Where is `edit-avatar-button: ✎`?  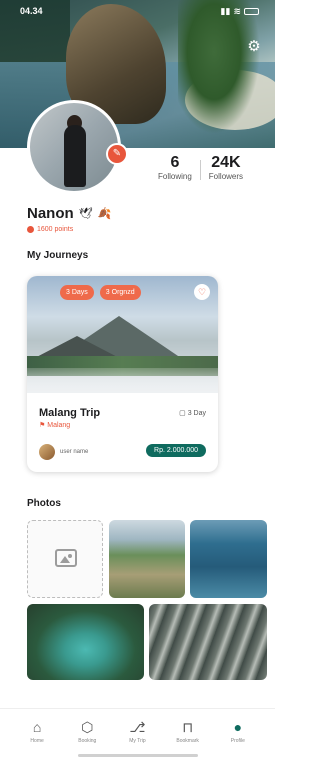
edit-avatar-button: ✎ is located at coordinates (117, 154).